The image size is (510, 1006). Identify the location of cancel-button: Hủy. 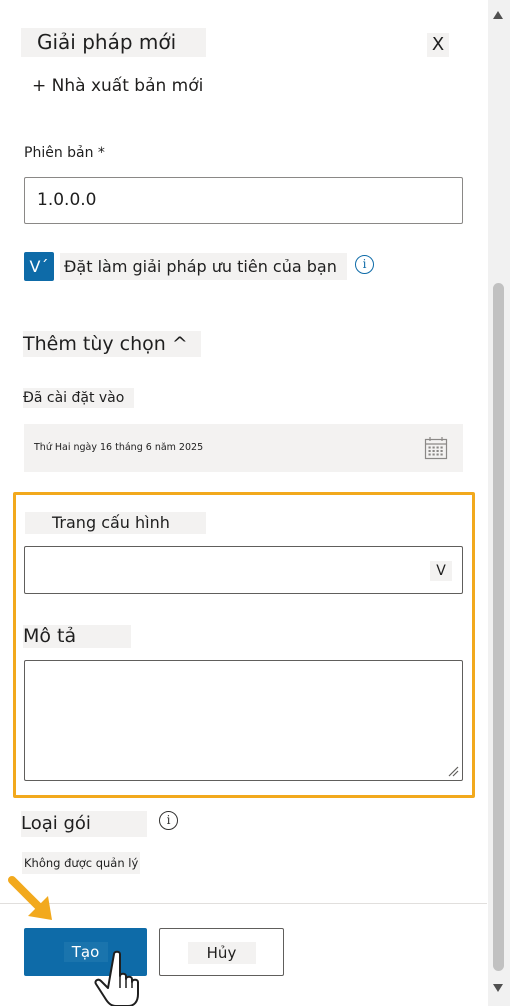
(221, 952).